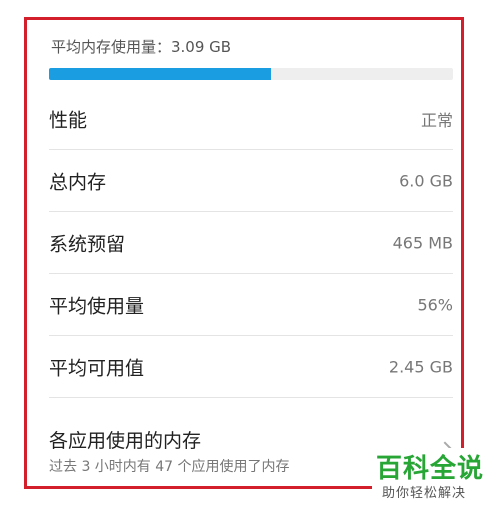  What do you see at coordinates (251, 243) in the screenshot?
I see `system-reserved-row: 系统预留 465 MB` at bounding box center [251, 243].